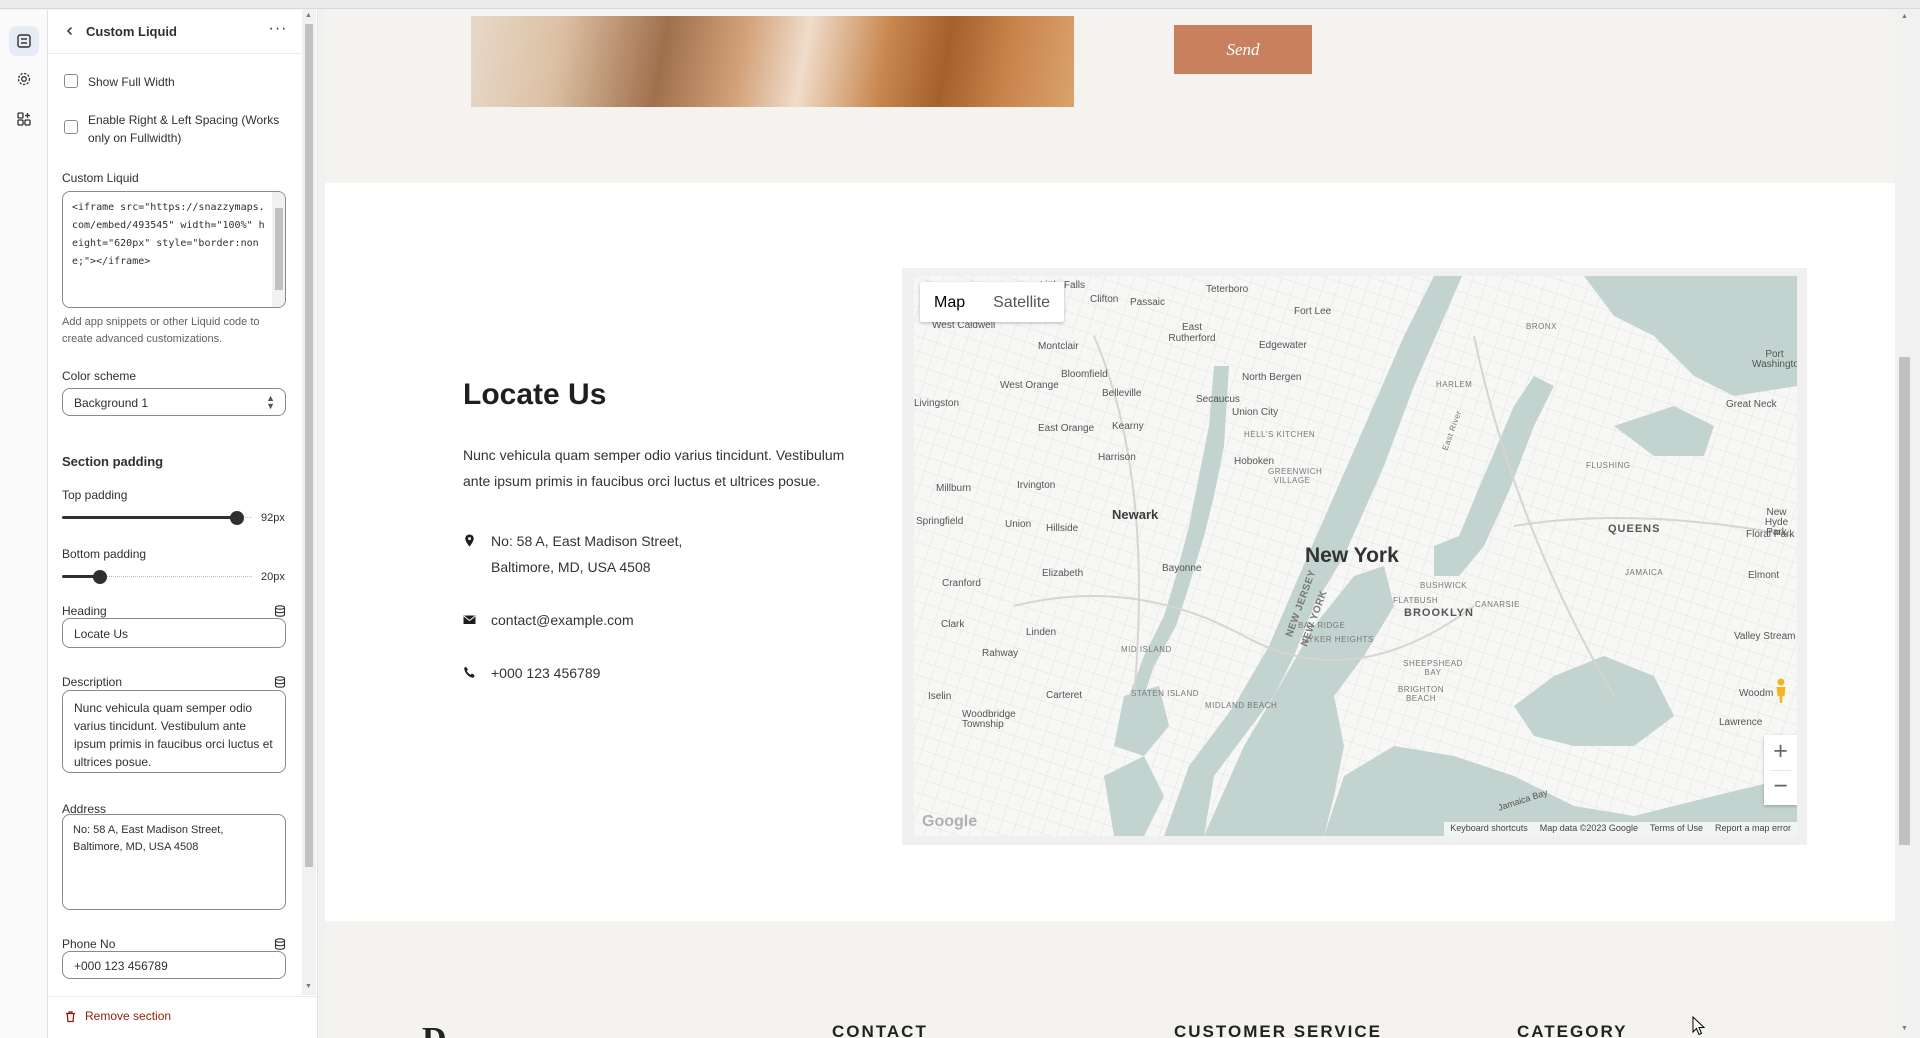  What do you see at coordinates (309, 445) in the screenshot?
I see `panel-scroll-thumb` at bounding box center [309, 445].